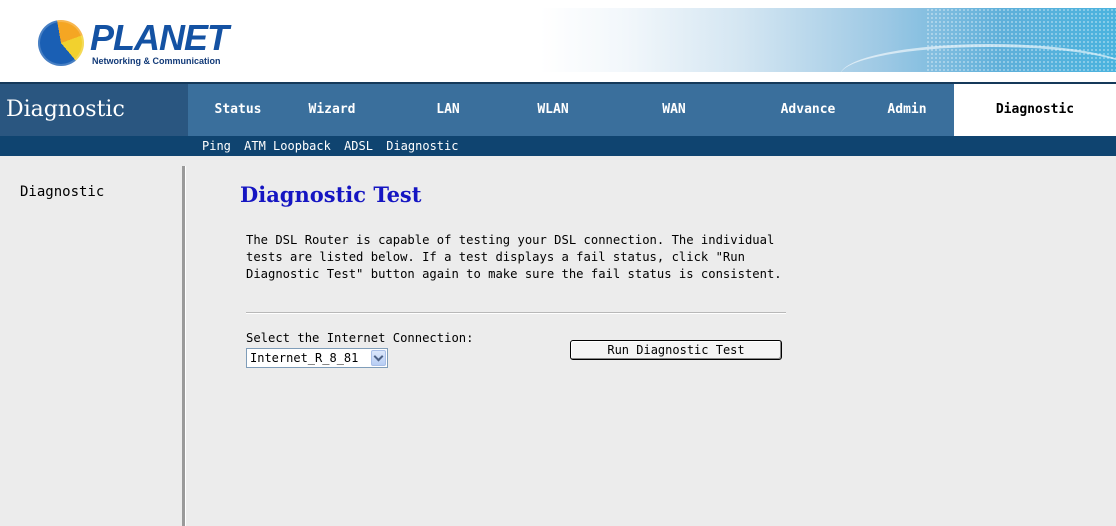 Image resolution: width=1116 pixels, height=526 pixels. What do you see at coordinates (94, 110) in the screenshot?
I see `section-title: Diagnostic` at bounding box center [94, 110].